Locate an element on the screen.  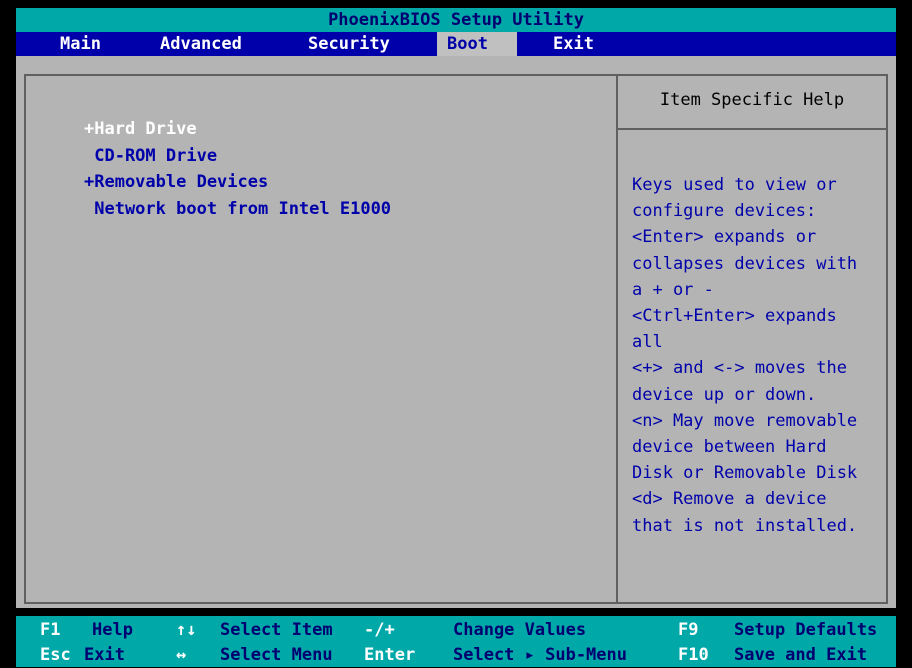
menu-bar: Main Advanced Security Boot Exit is located at coordinates (456, 44).